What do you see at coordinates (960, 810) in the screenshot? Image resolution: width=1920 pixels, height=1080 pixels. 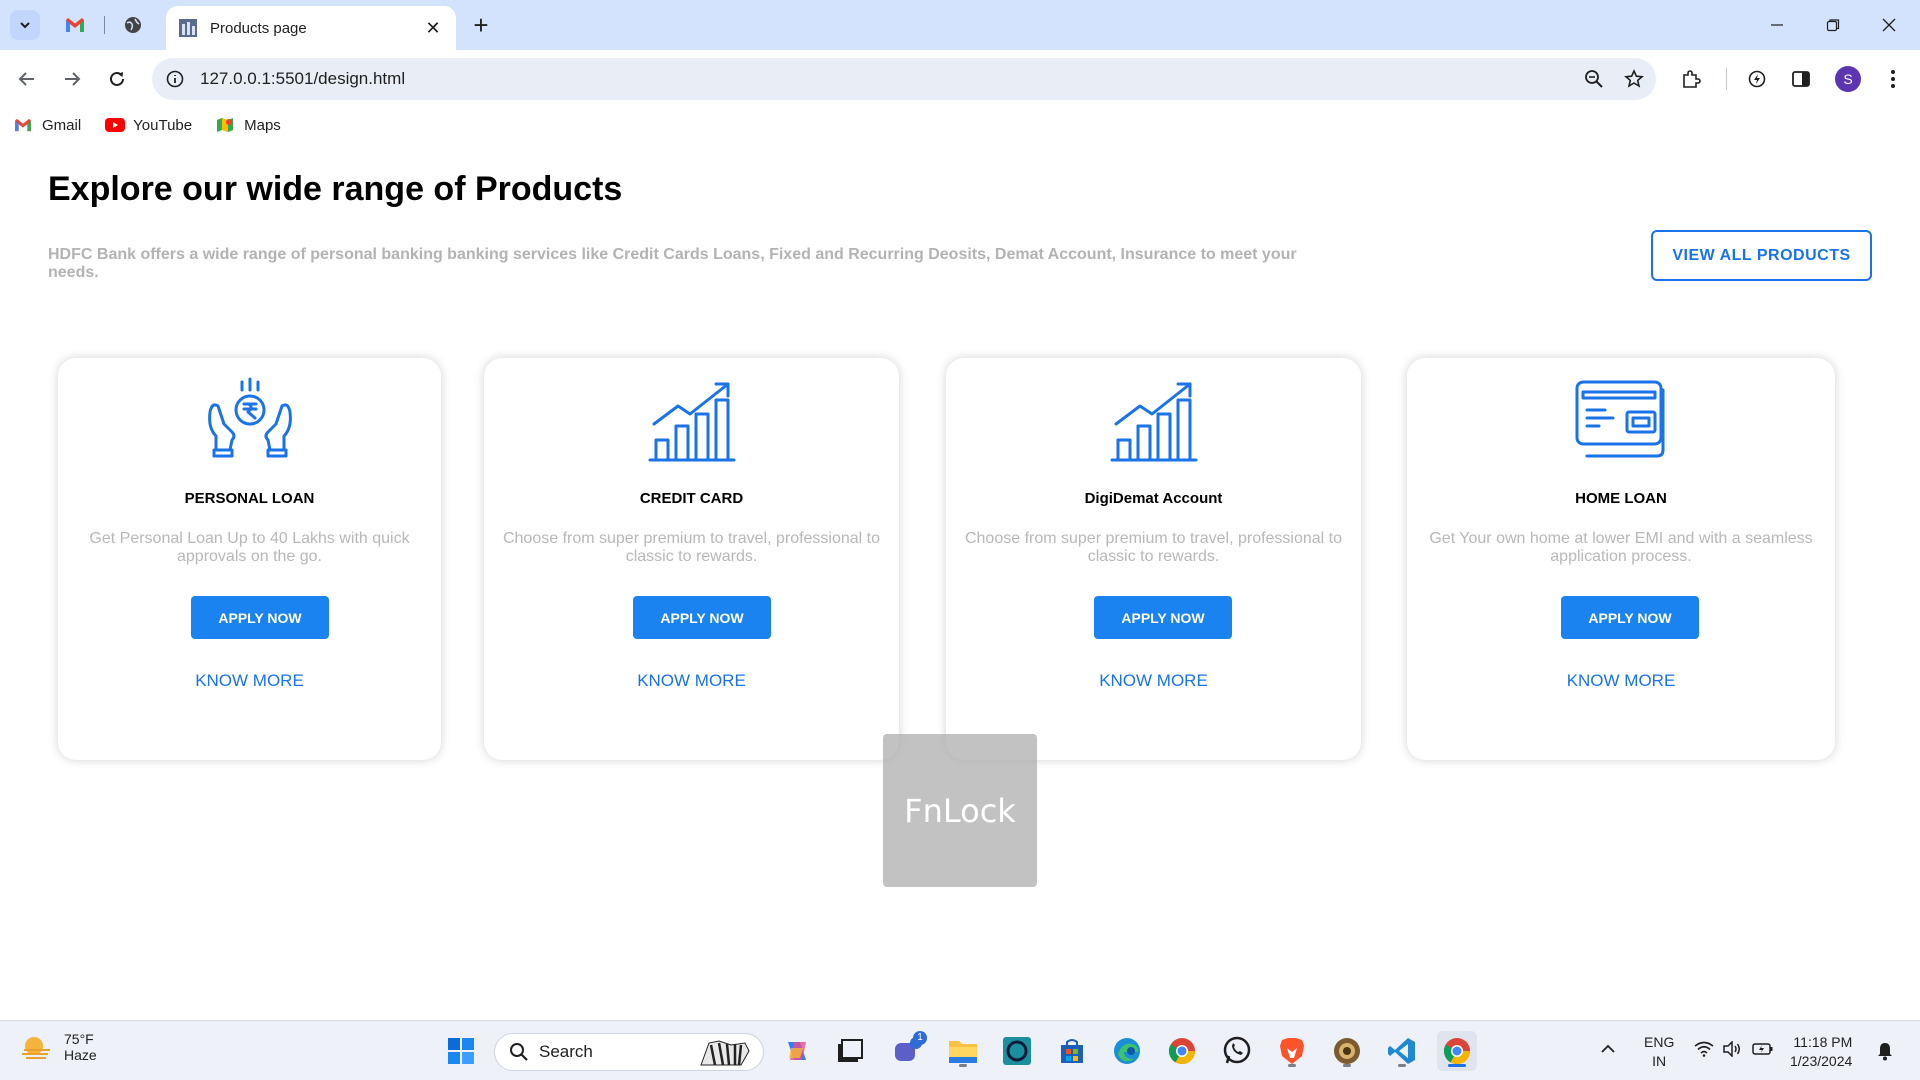 I see `fnlock-overlay: FnLock` at bounding box center [960, 810].